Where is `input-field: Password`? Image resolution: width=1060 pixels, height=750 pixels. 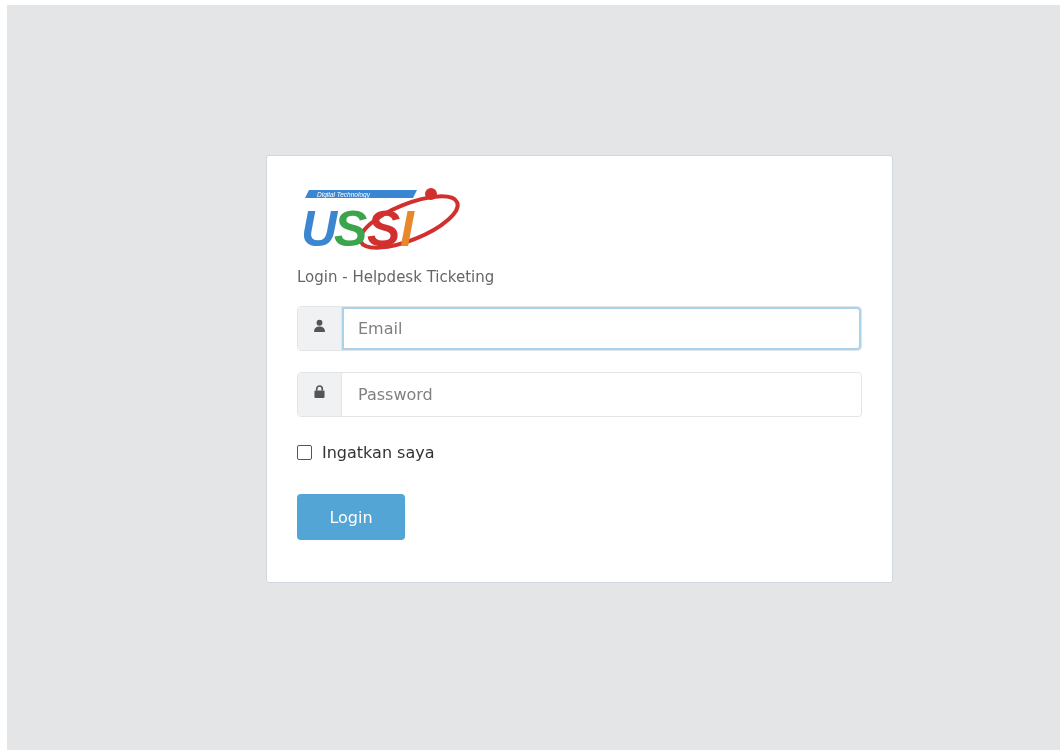
input-field: Password is located at coordinates (579, 394).